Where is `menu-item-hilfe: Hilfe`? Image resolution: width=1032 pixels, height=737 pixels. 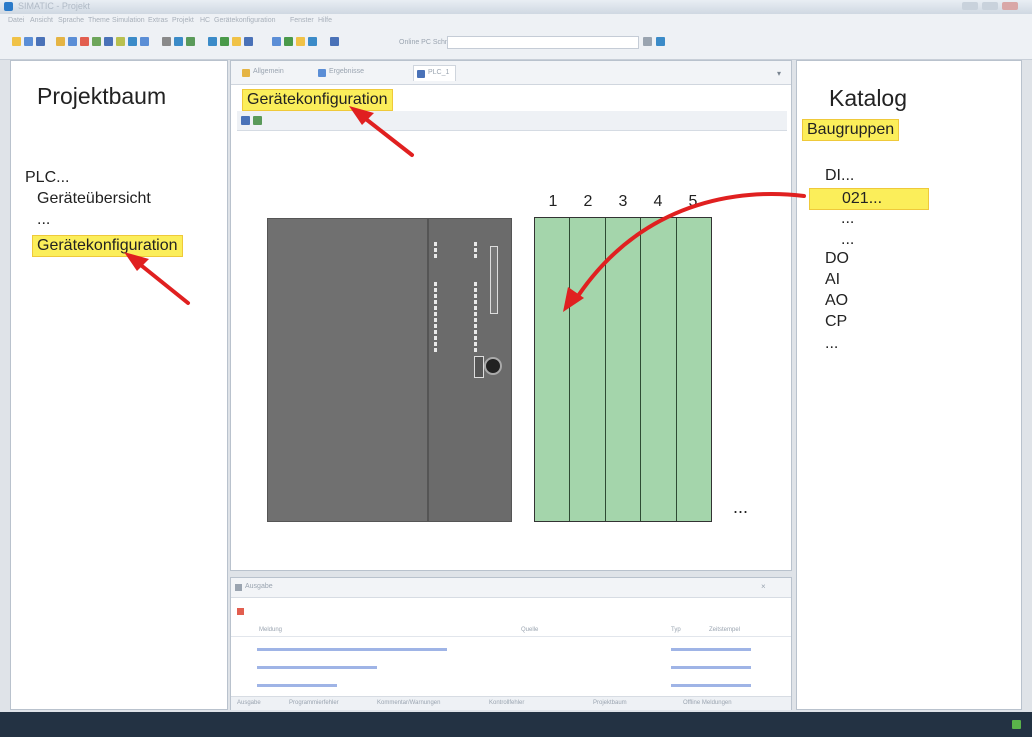
menu-item-hilfe: Hilfe is located at coordinates (325, 20).